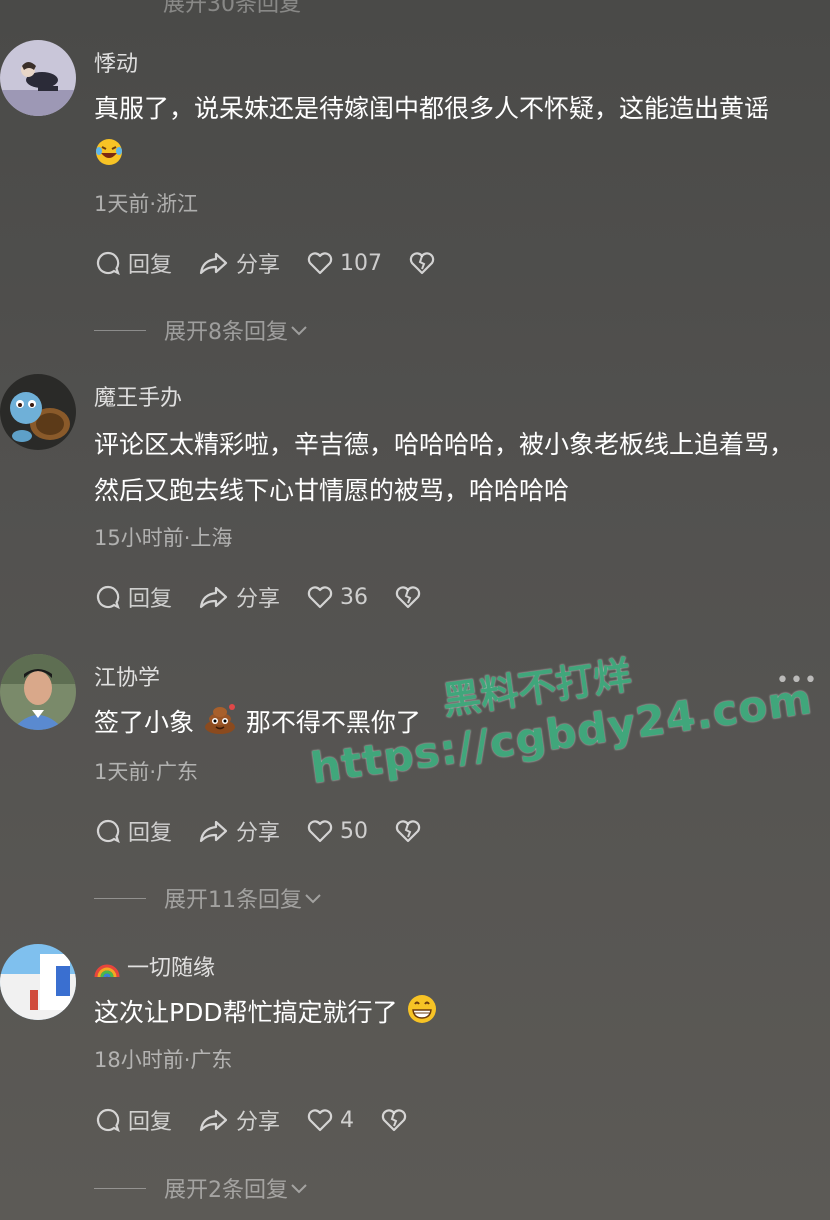  I want to click on rolling-laughing-emoji, so click(109, 159).